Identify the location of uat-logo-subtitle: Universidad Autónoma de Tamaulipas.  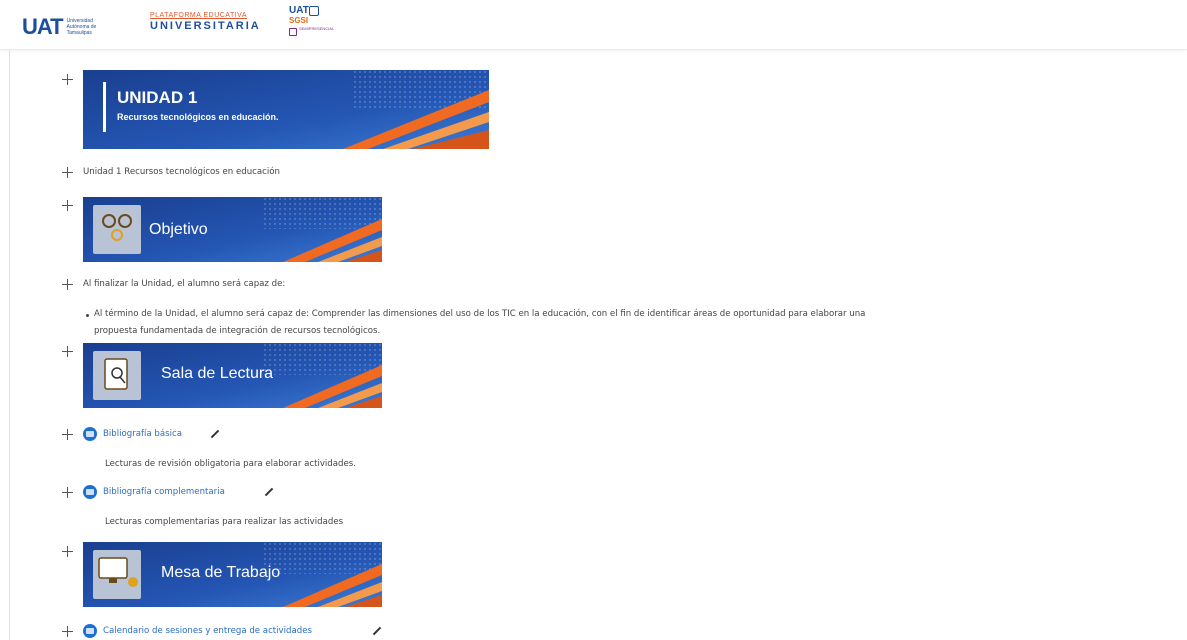
(81, 27).